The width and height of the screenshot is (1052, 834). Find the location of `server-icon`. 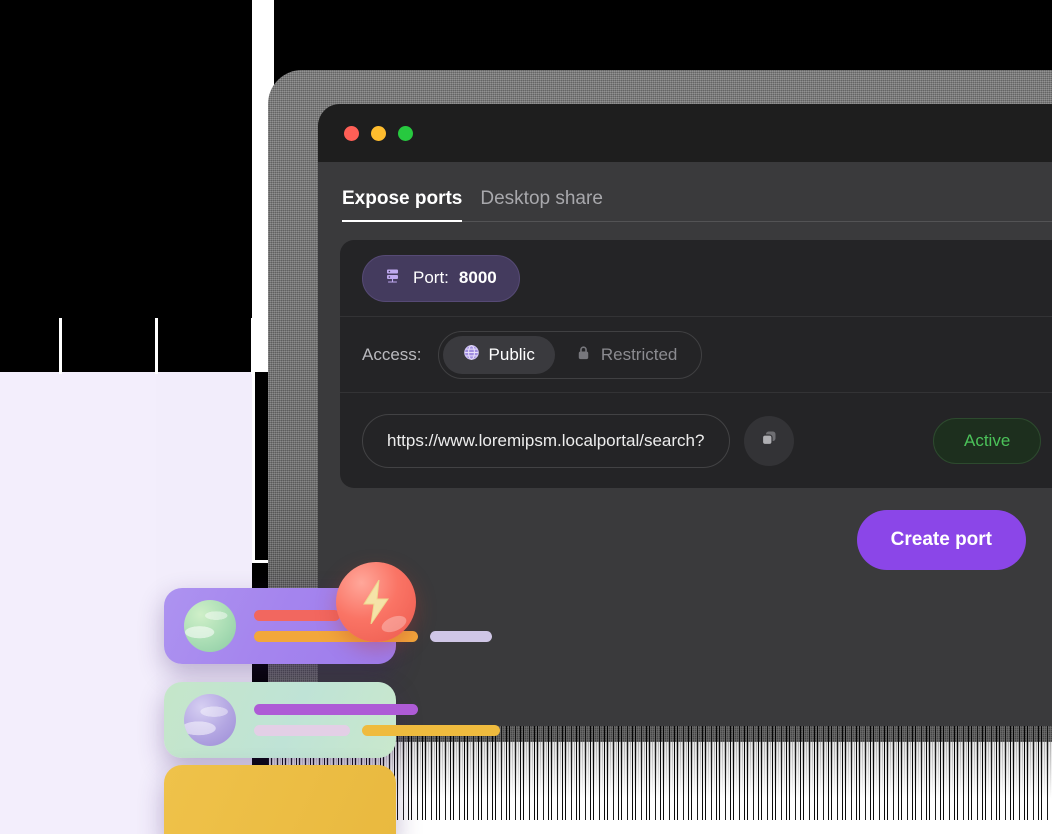

server-icon is located at coordinates (394, 278).